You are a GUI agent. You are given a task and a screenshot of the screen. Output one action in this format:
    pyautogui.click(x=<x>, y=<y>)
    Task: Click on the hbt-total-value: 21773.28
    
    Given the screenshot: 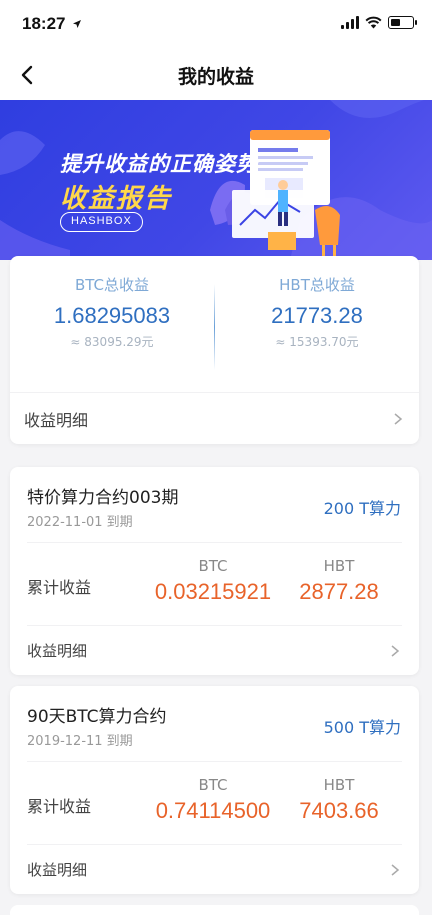 What is the action you would take?
    pyautogui.click(x=317, y=315)
    